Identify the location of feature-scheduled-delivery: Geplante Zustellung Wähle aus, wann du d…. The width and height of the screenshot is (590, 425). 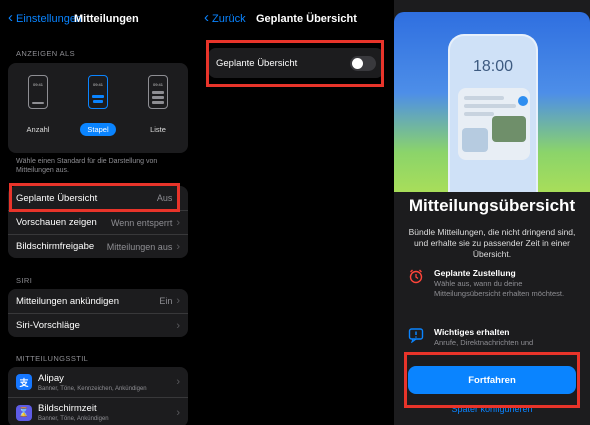
(494, 283).